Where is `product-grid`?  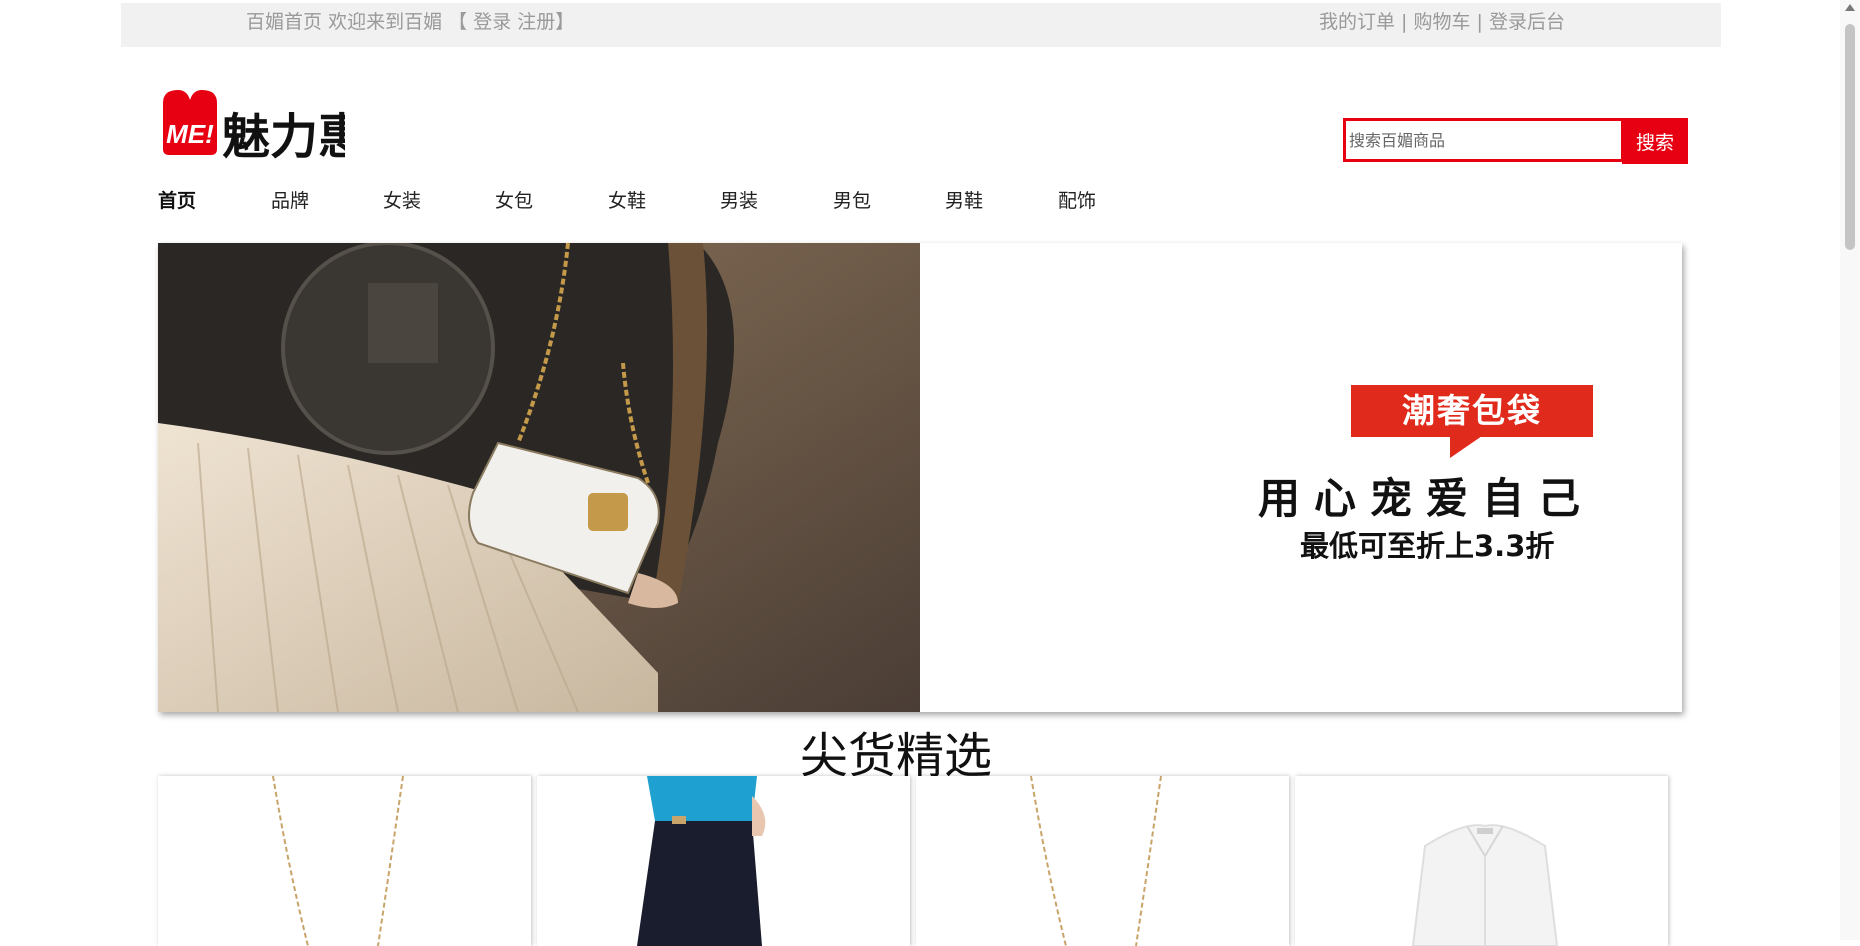
product-grid is located at coordinates (913, 861).